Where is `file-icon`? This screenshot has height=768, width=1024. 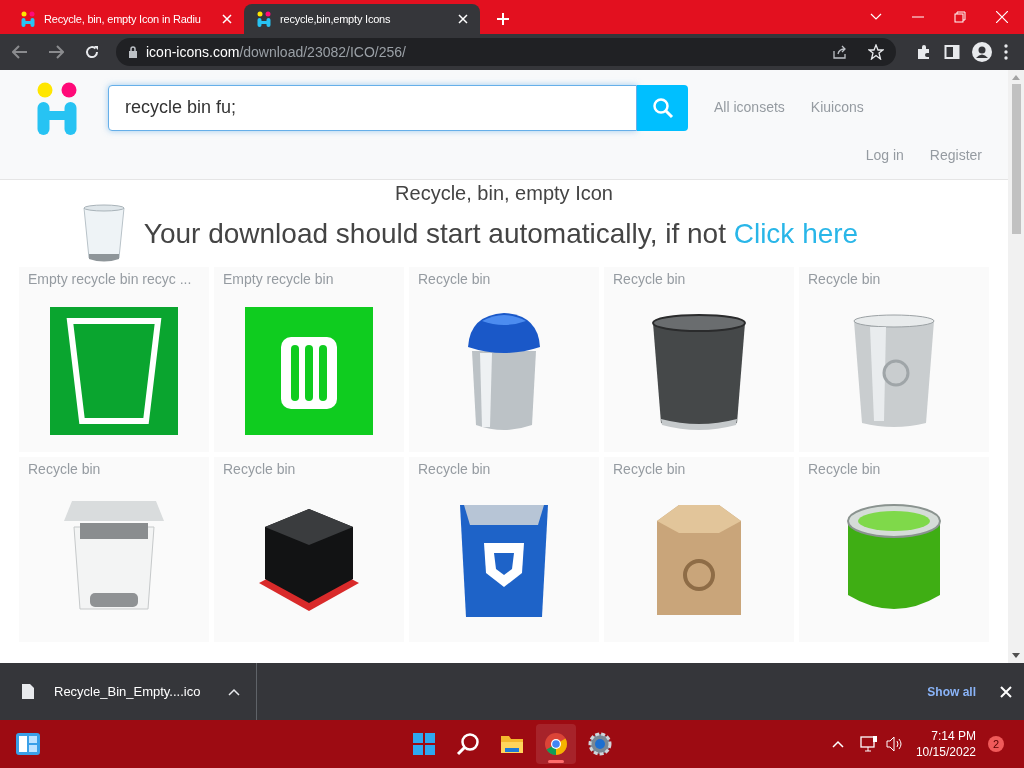 file-icon is located at coordinates (28, 691).